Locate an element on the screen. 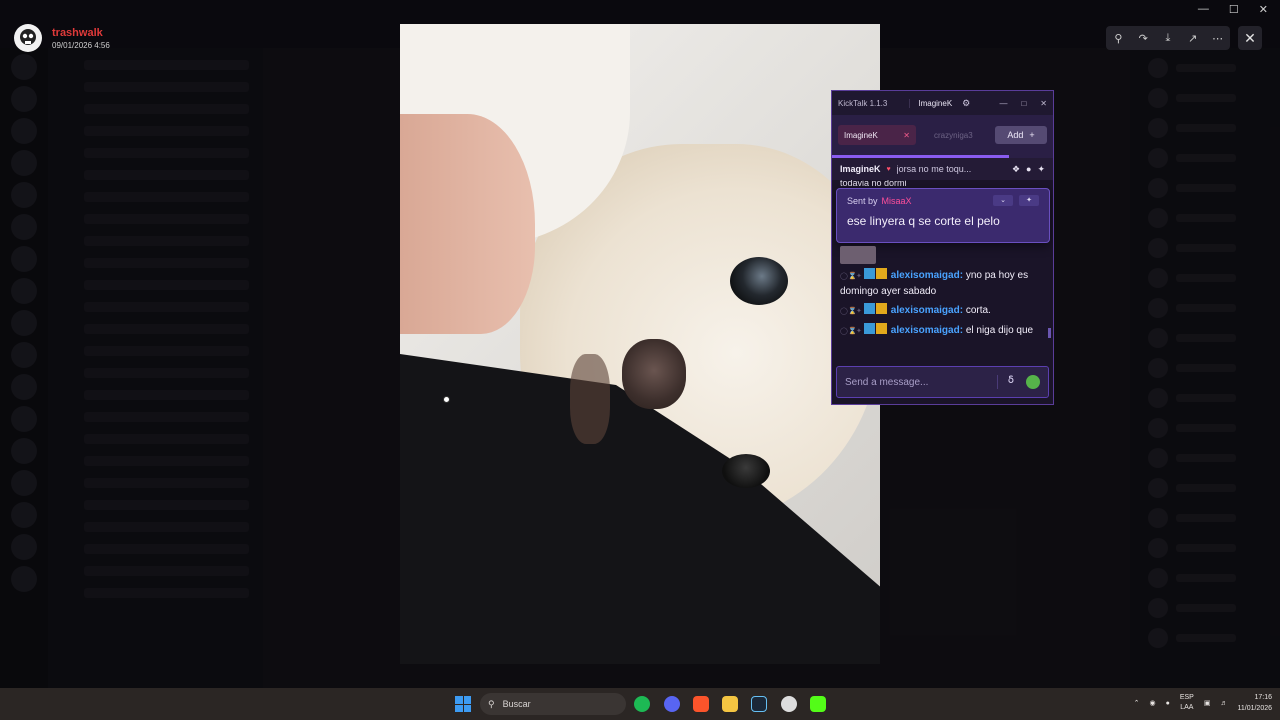  volume-icon: ♬ is located at coordinates (1223, 703).